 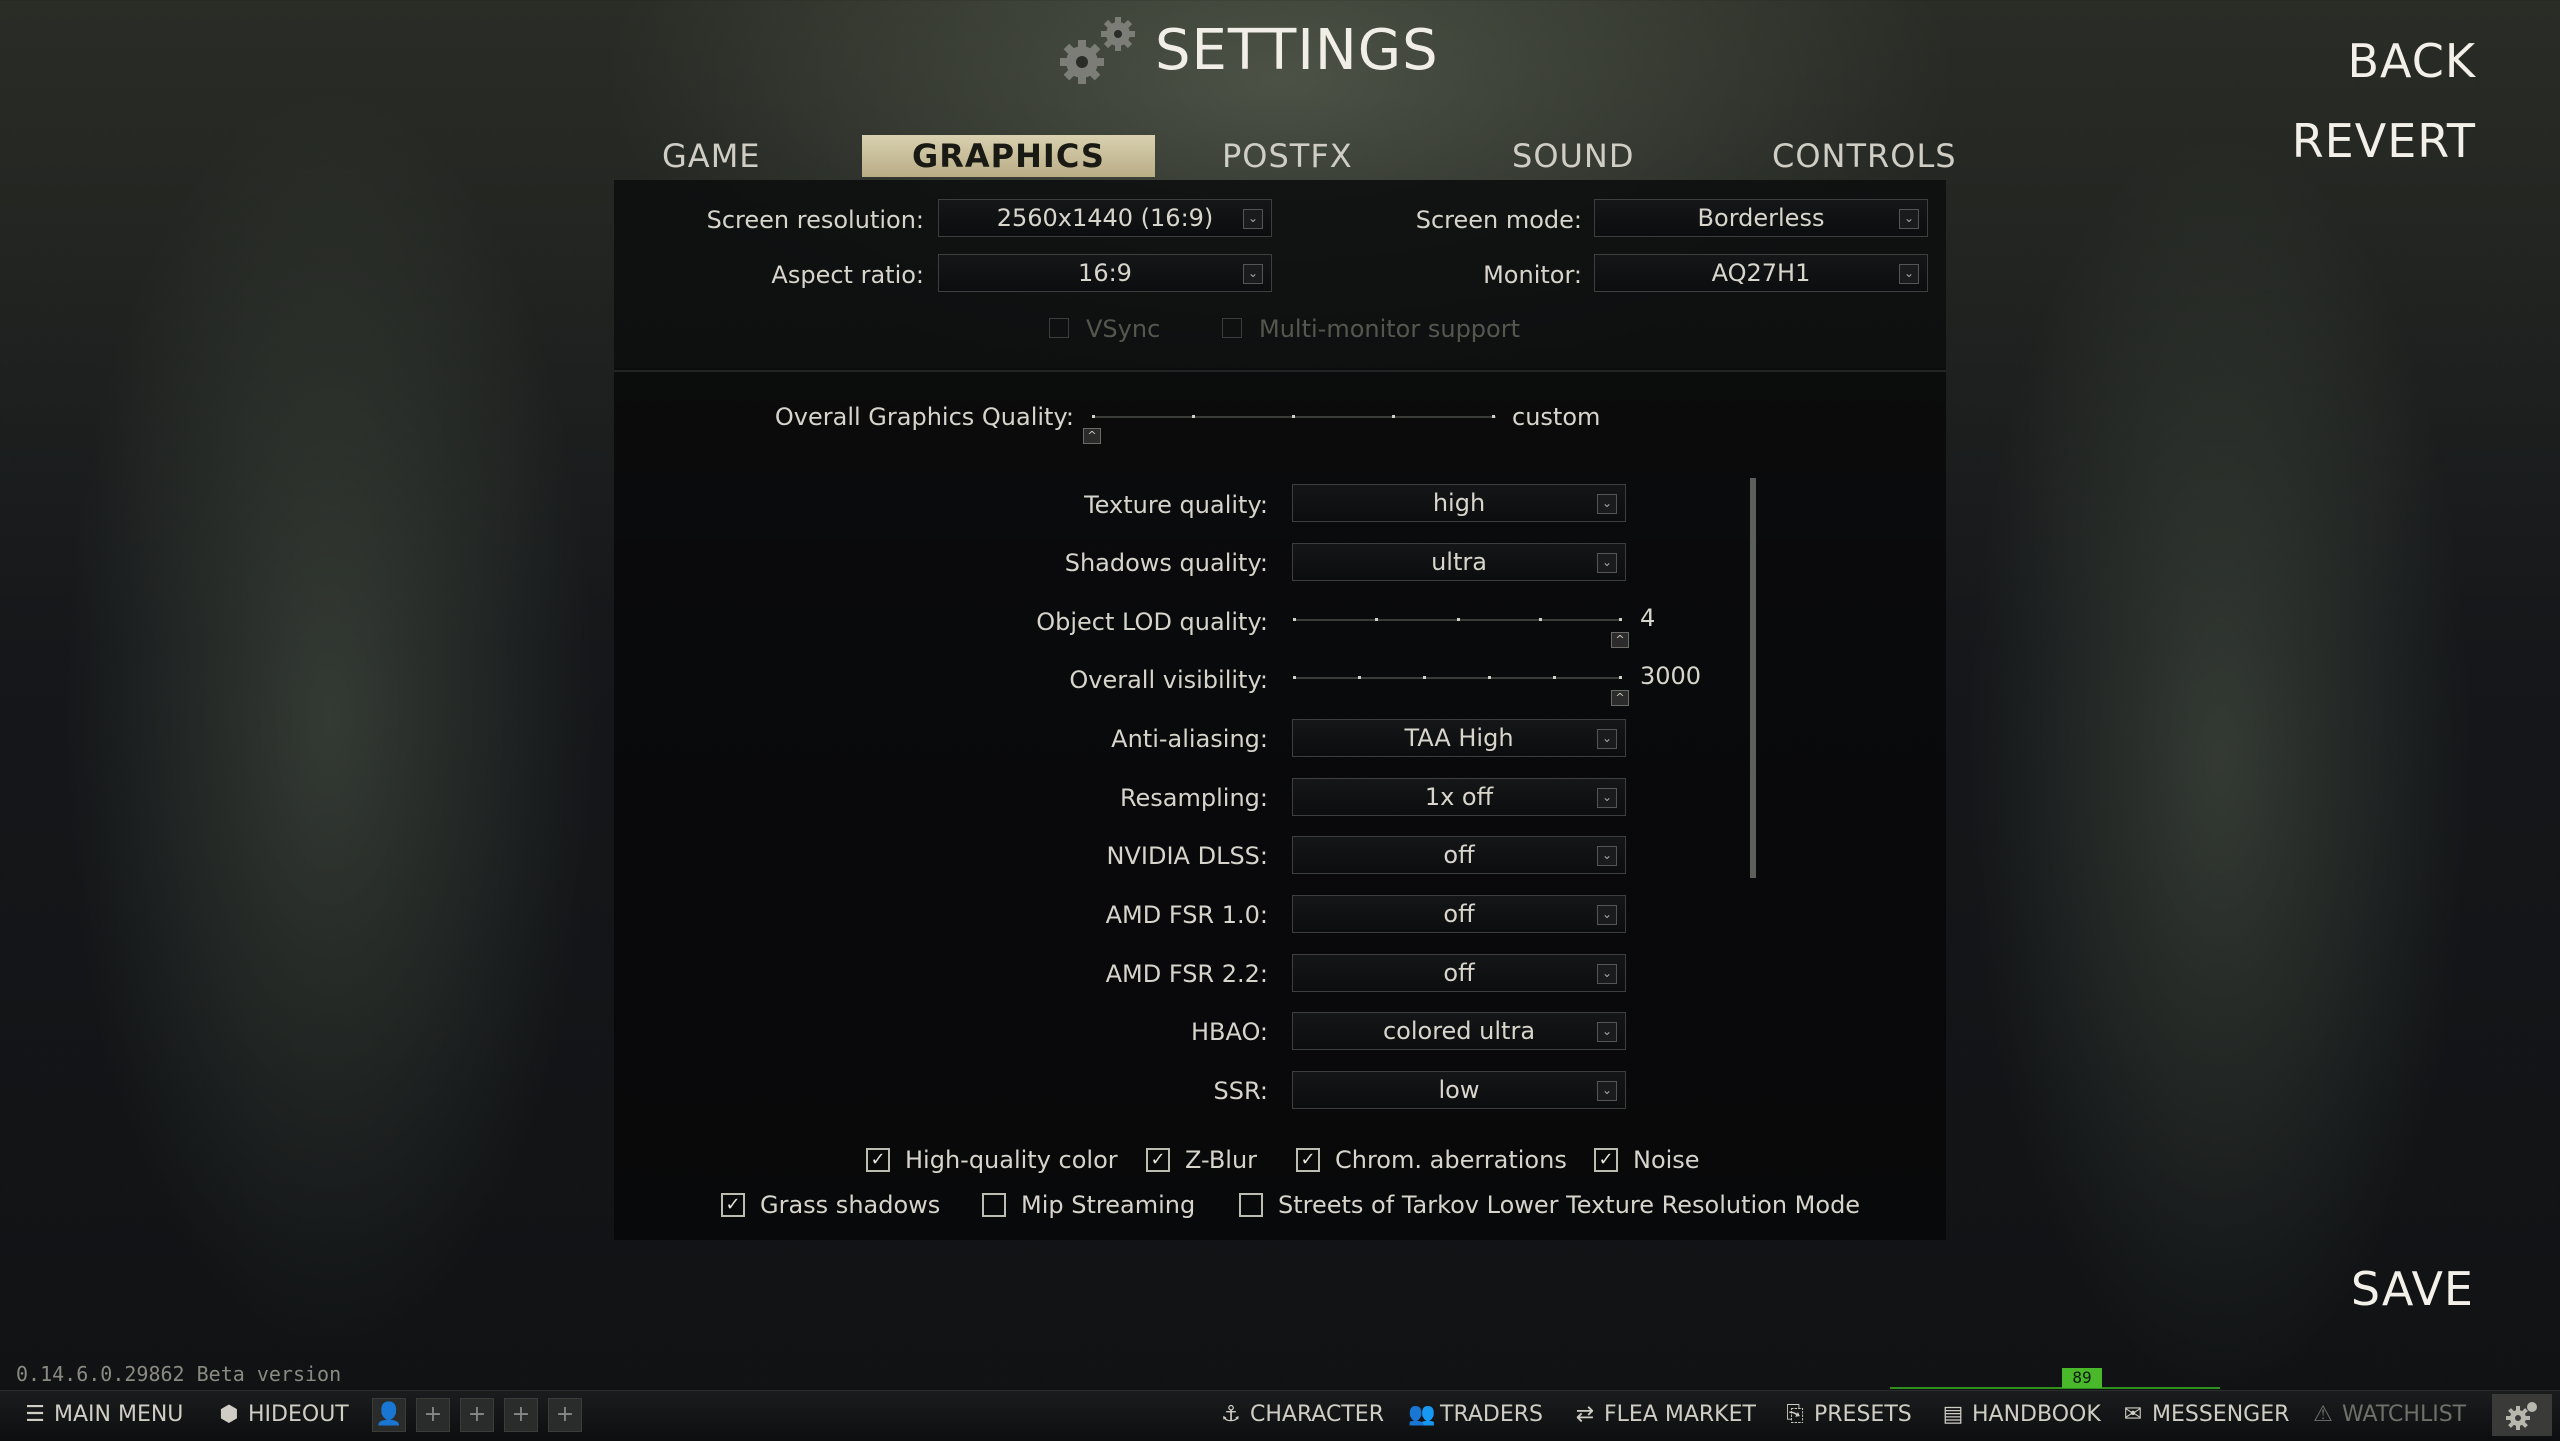 I want to click on character-button: ⚓ CHARACTER, so click(x=1301, y=1415).